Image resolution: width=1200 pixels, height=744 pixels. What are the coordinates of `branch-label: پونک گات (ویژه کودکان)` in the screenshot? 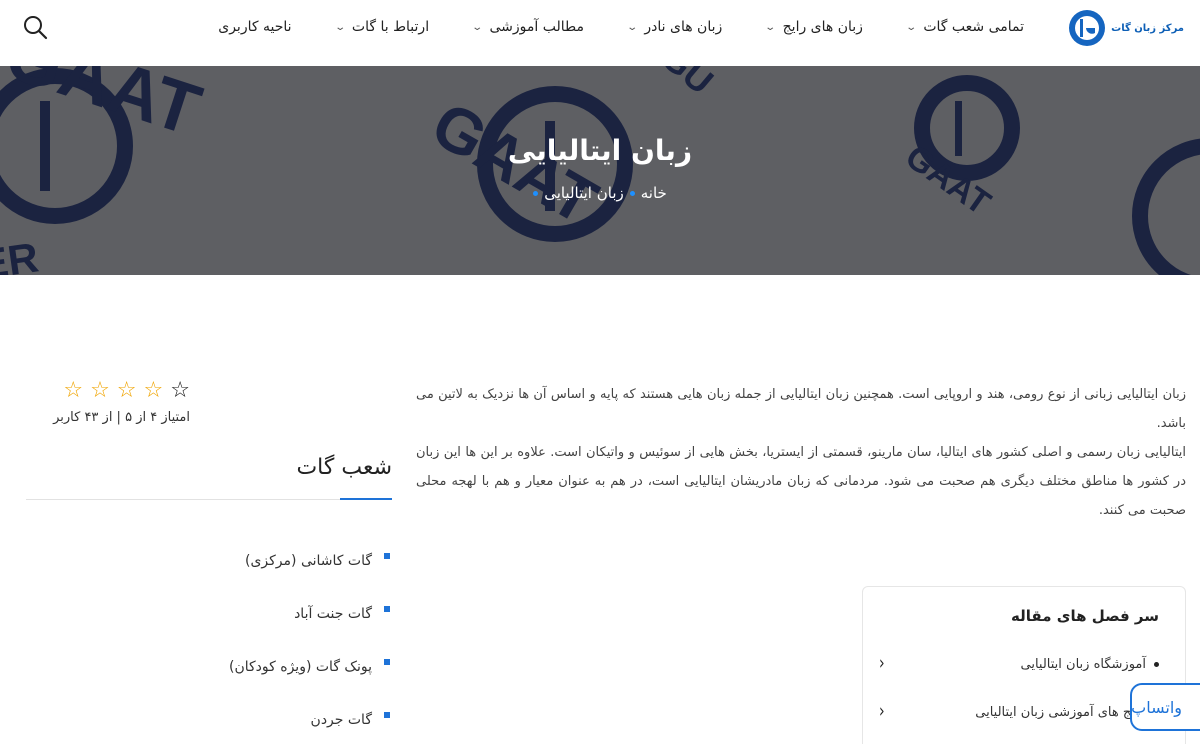 It's located at (300, 666).